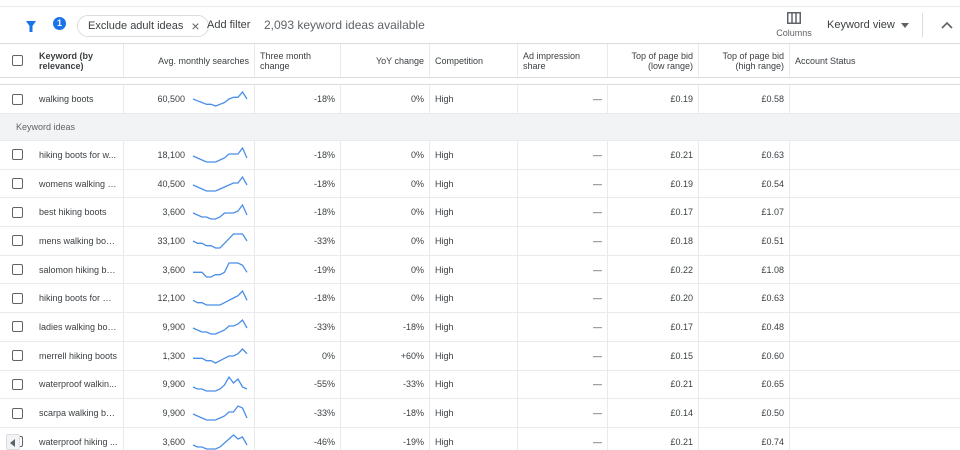  I want to click on ad-impression-share-text: —, so click(597, 240).